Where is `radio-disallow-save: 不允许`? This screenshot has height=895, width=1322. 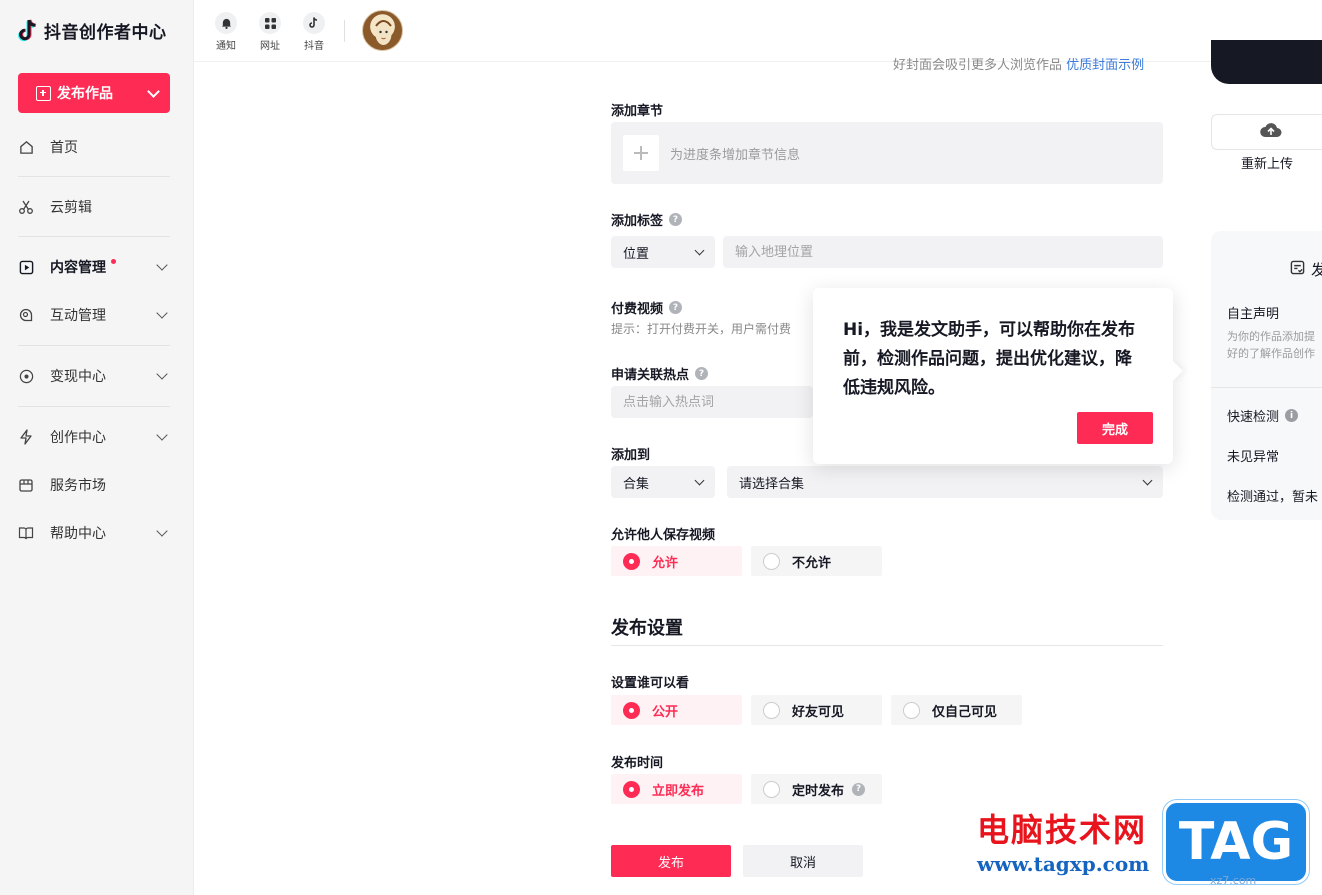
radio-disallow-save: 不允许 is located at coordinates (816, 561).